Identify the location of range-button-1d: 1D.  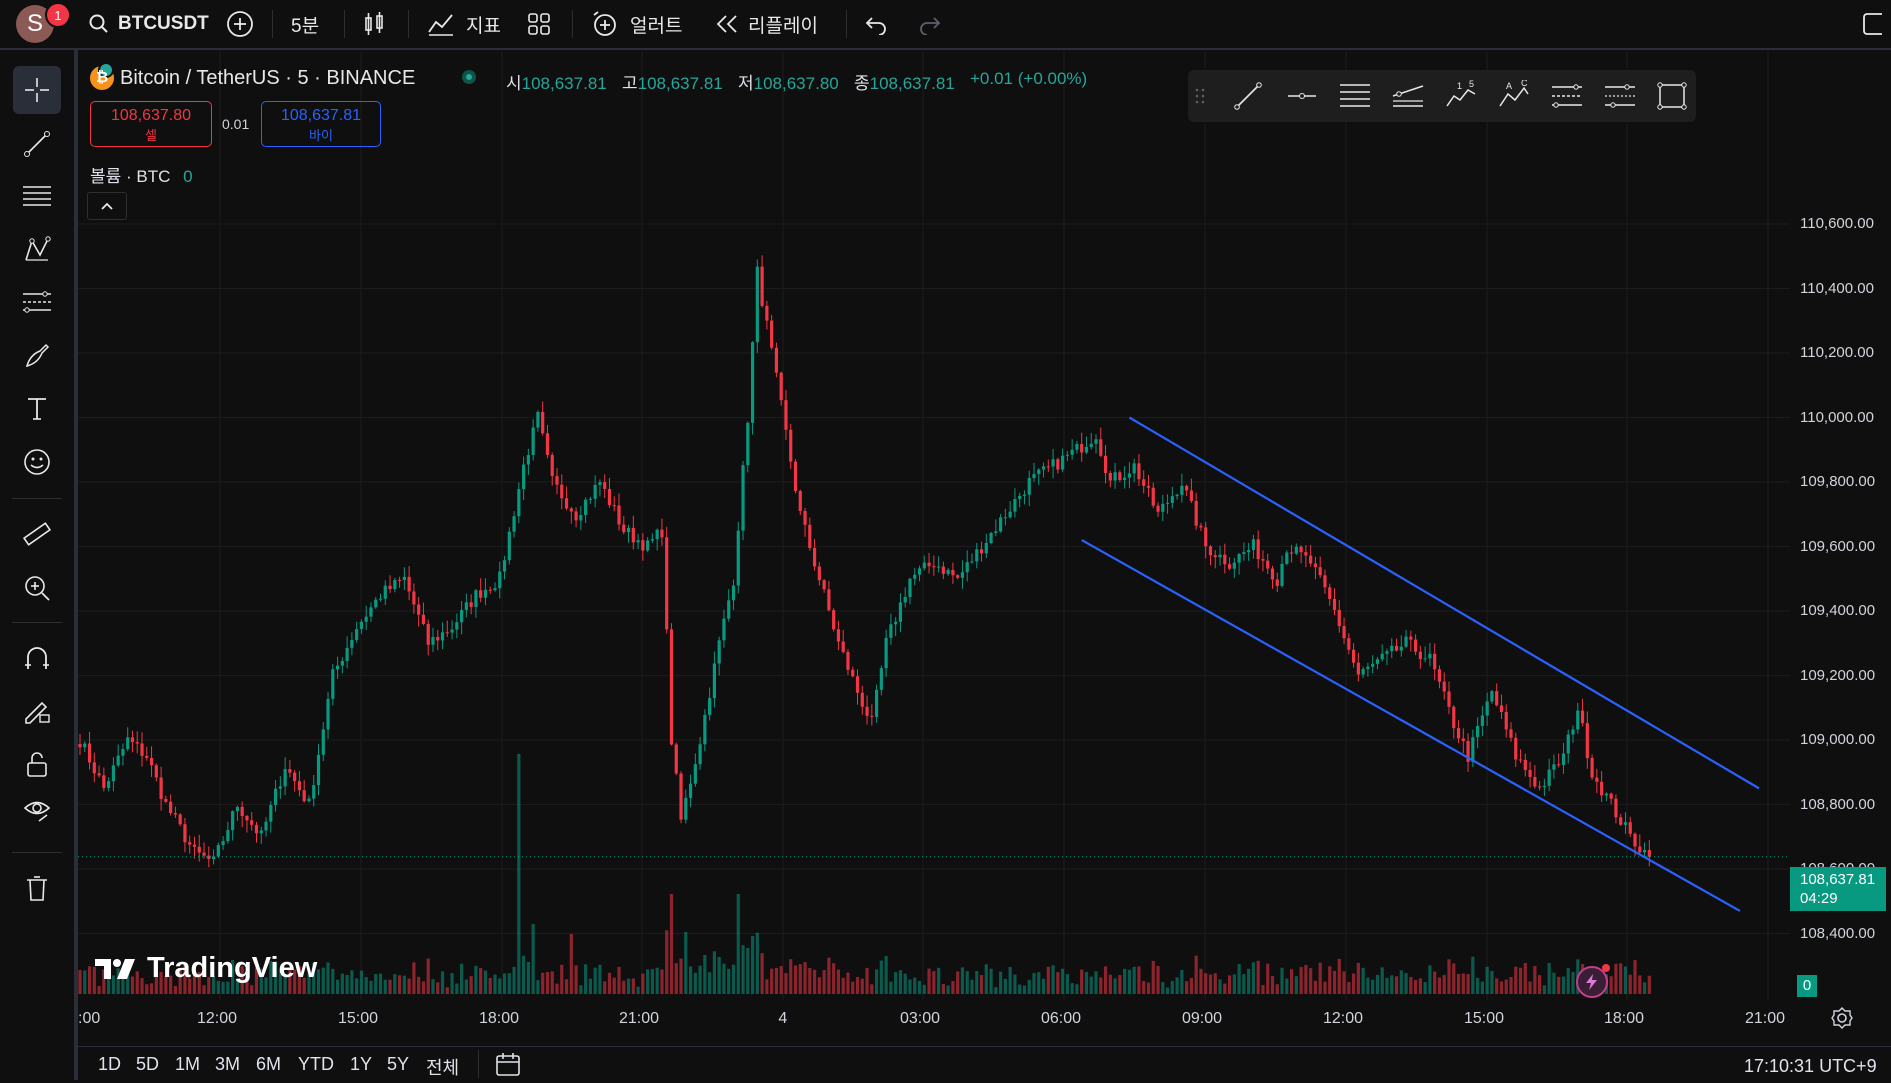
(109, 1064).